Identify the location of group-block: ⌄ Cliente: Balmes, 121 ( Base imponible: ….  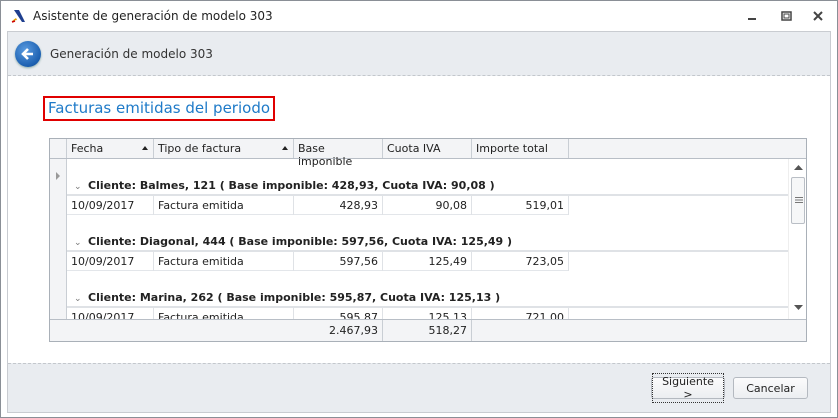
(419, 187).